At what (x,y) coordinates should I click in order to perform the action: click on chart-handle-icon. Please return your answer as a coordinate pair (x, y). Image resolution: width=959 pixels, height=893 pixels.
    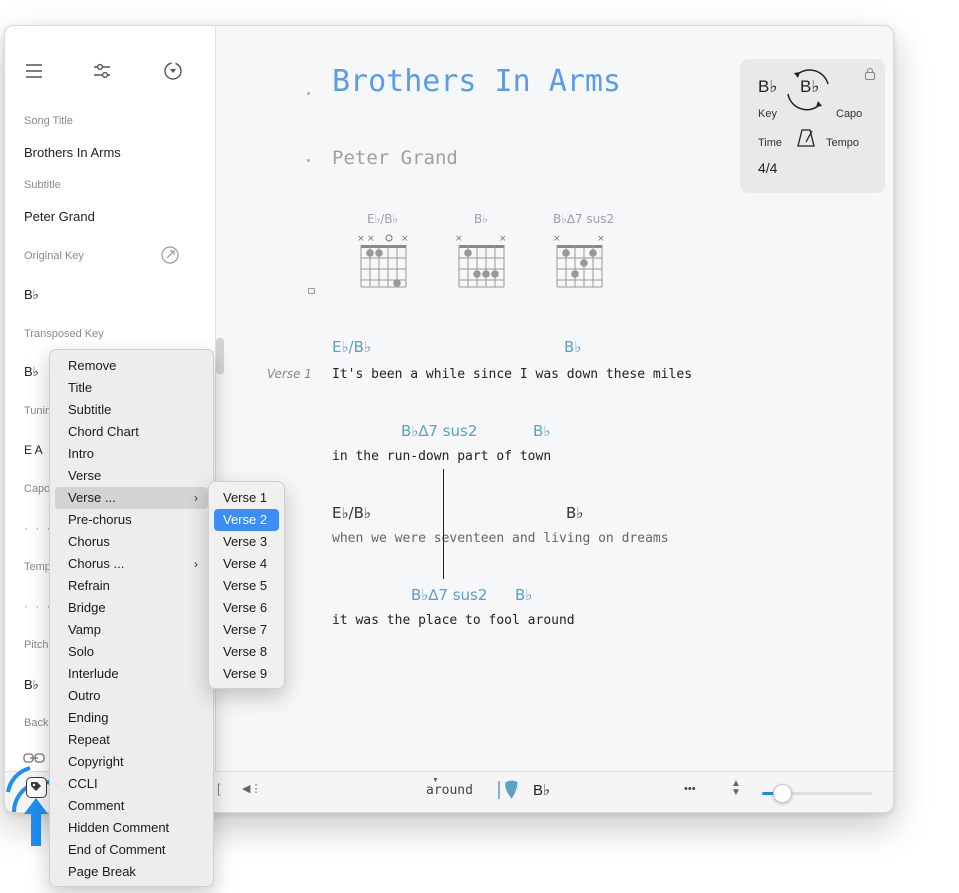
    Looking at the image, I should click on (311, 291).